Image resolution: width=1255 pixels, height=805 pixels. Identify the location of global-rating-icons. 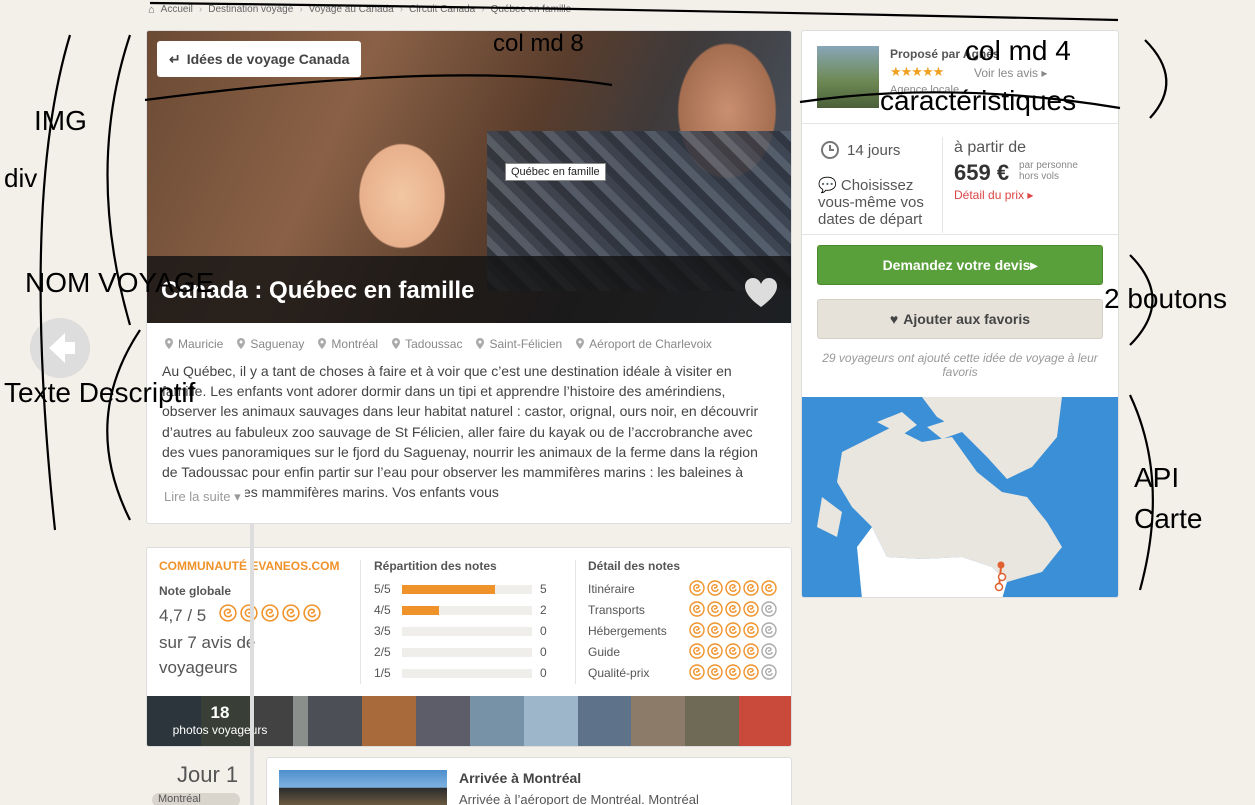
(270, 613).